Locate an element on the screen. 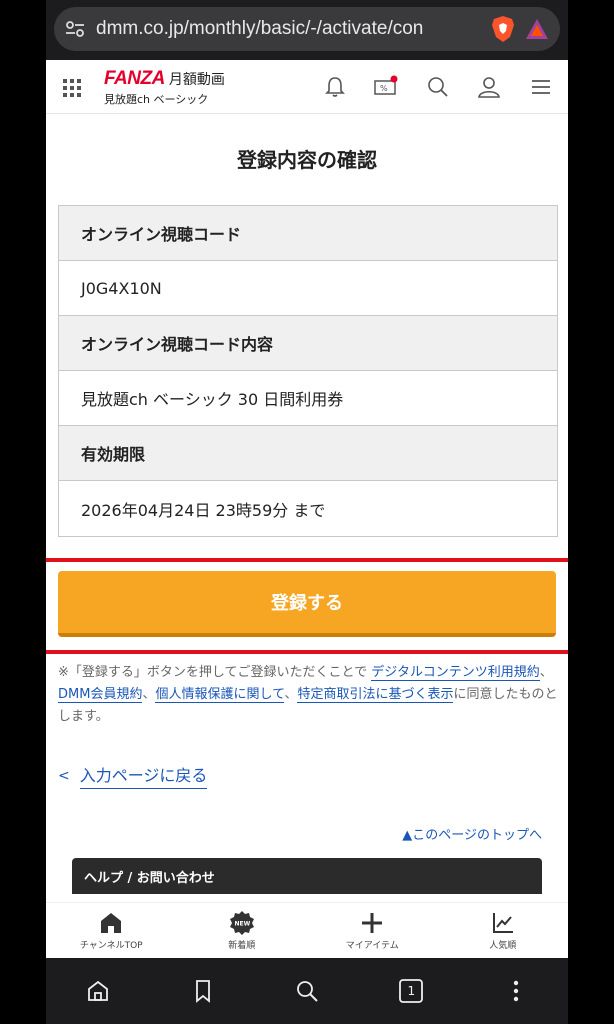 This screenshot has height=1024, width=614. register-button: 登録する is located at coordinates (307, 604).